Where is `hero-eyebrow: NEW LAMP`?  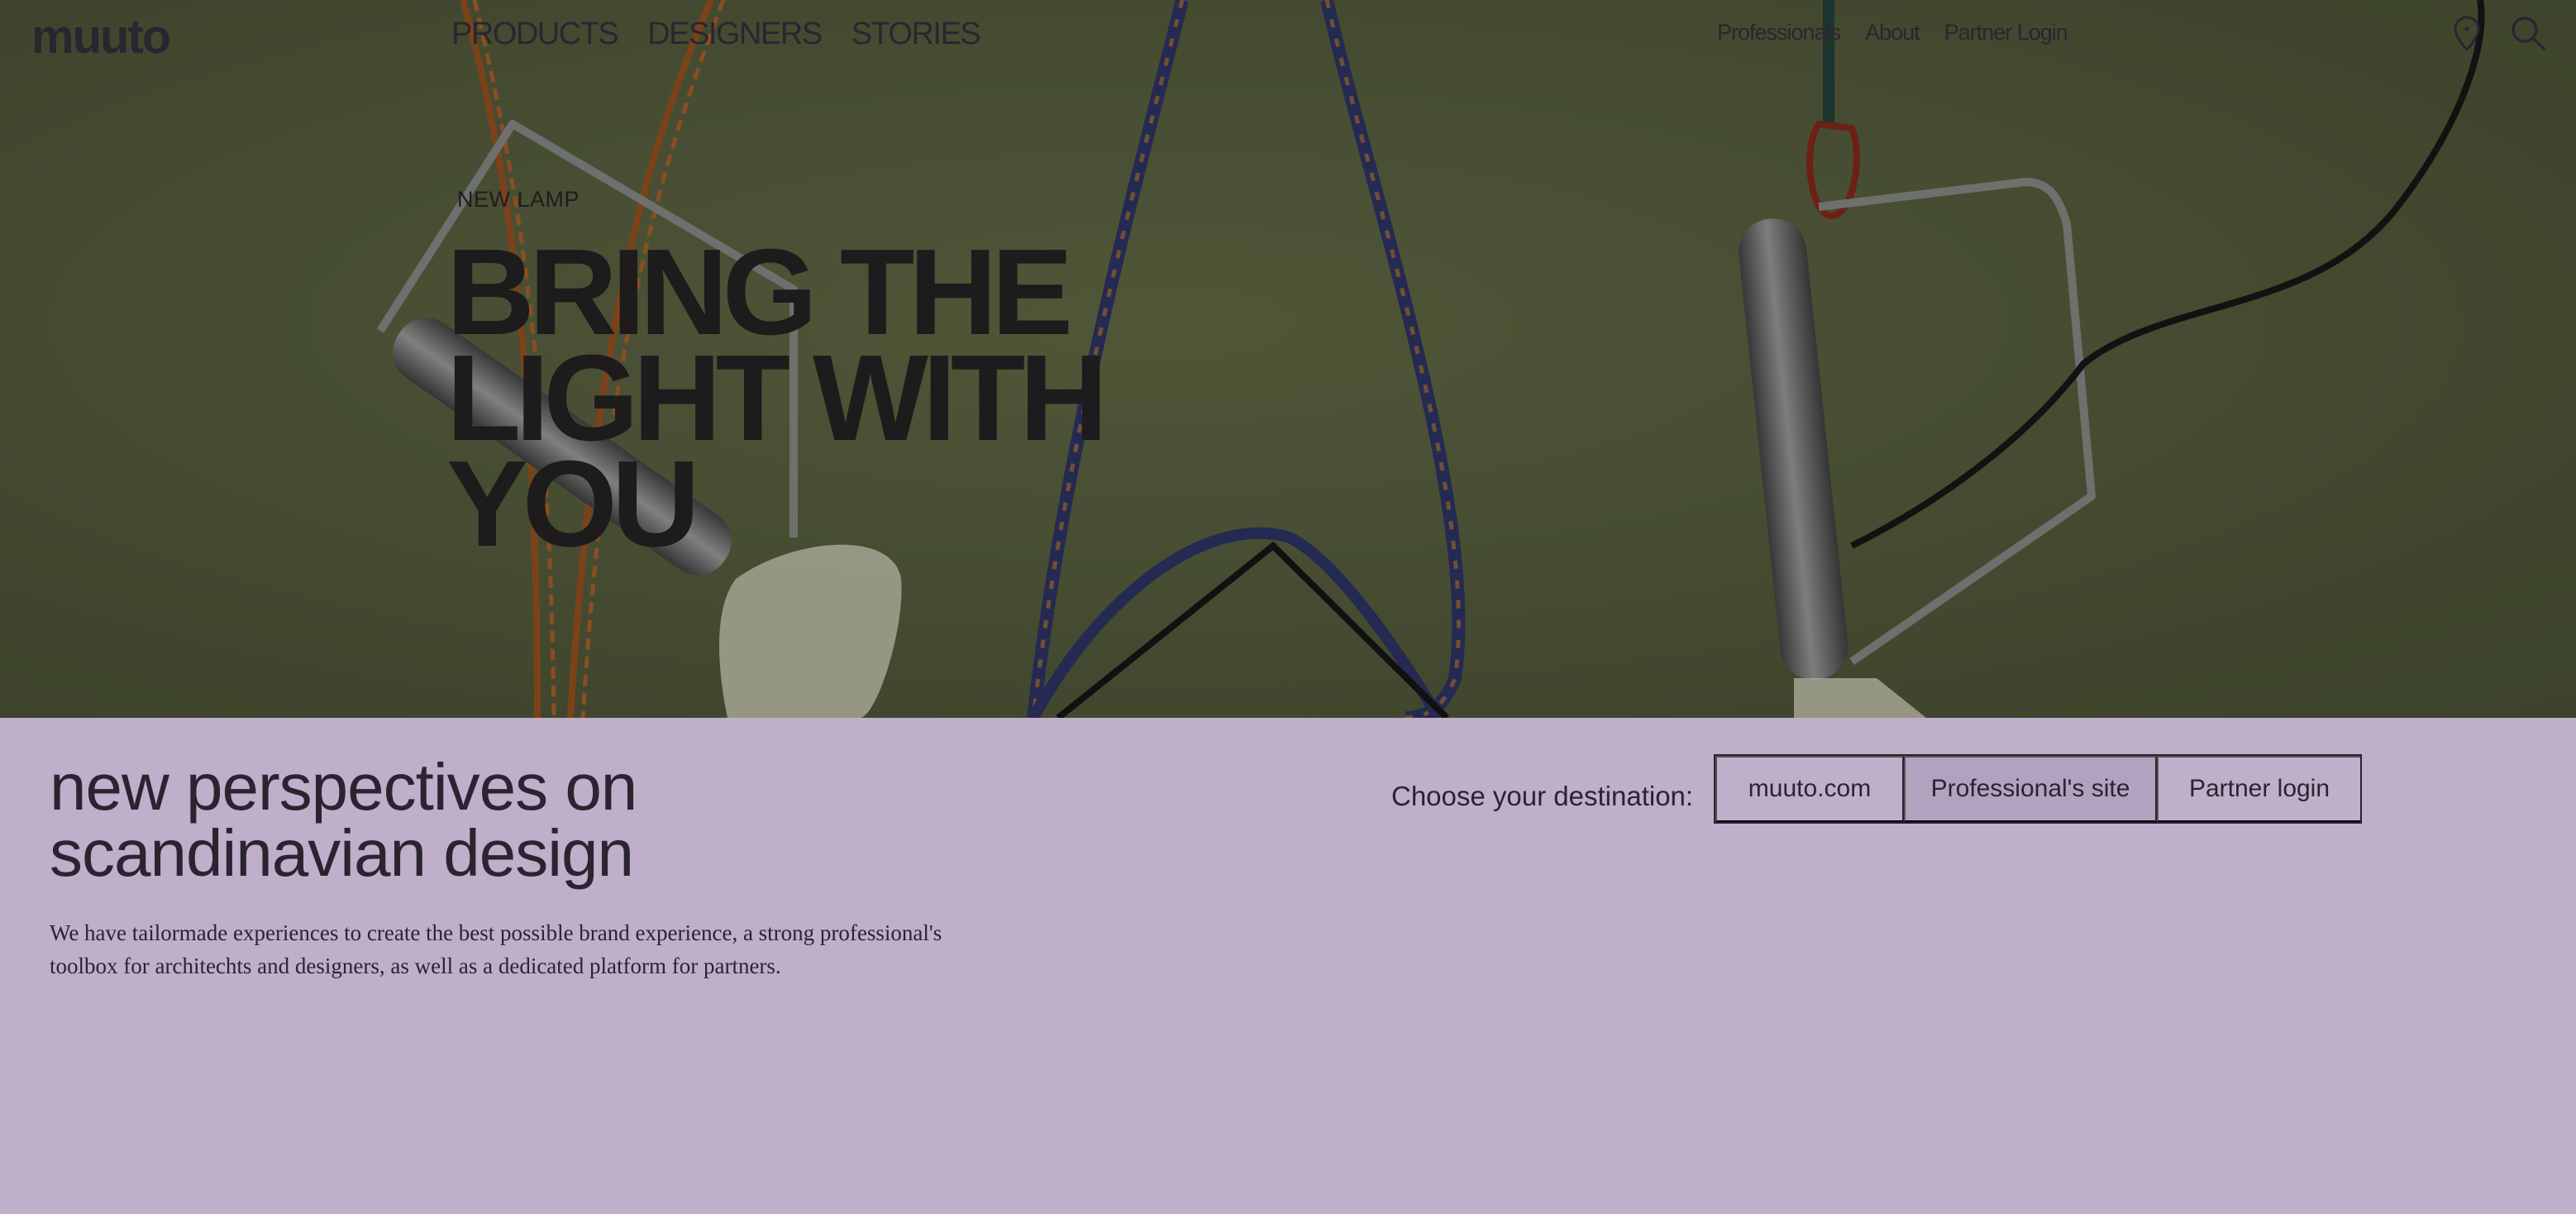
hero-eyebrow: NEW LAMP is located at coordinates (518, 199).